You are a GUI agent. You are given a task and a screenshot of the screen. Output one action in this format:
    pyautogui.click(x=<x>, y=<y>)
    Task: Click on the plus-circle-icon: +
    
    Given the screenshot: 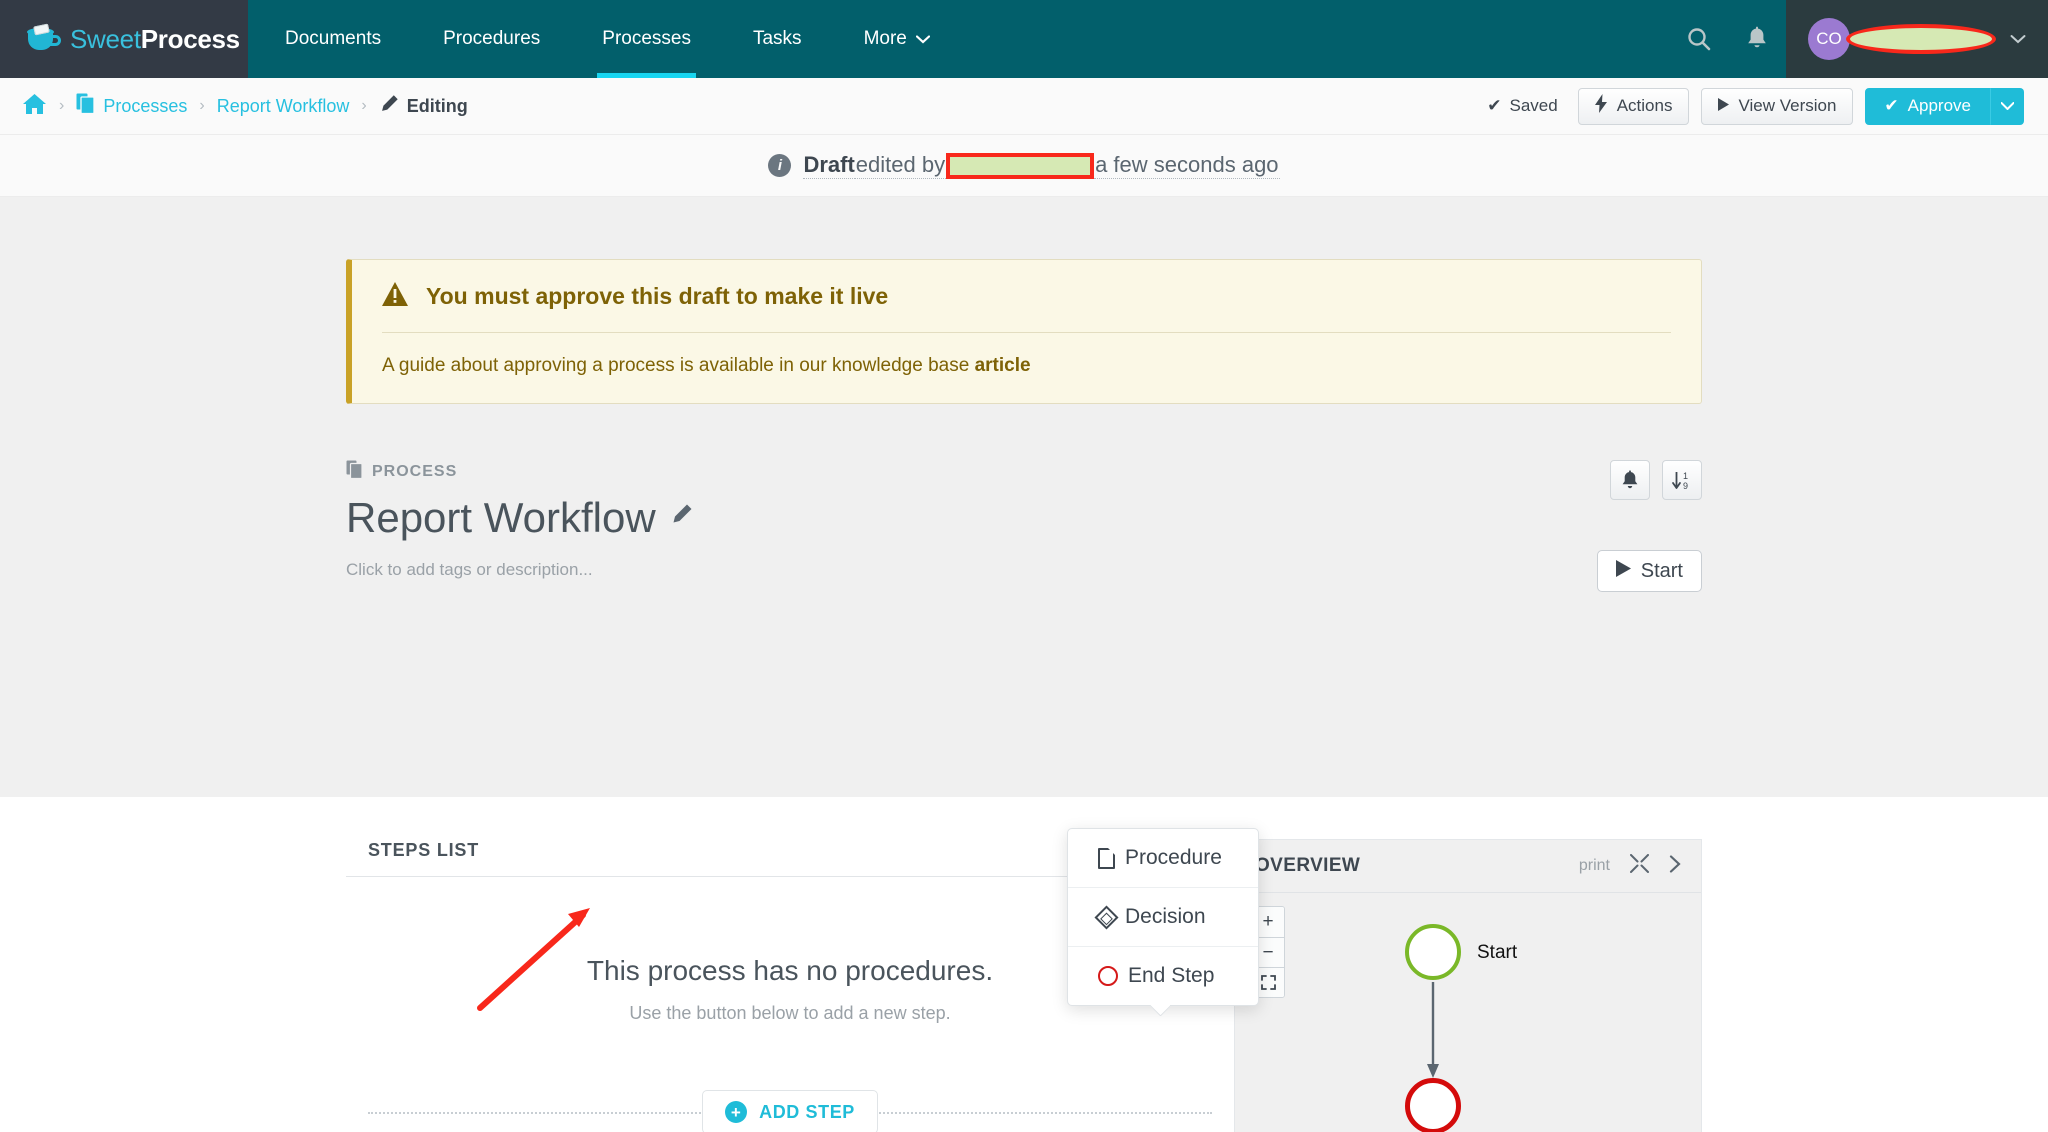 What is the action you would take?
    pyautogui.click(x=736, y=1112)
    